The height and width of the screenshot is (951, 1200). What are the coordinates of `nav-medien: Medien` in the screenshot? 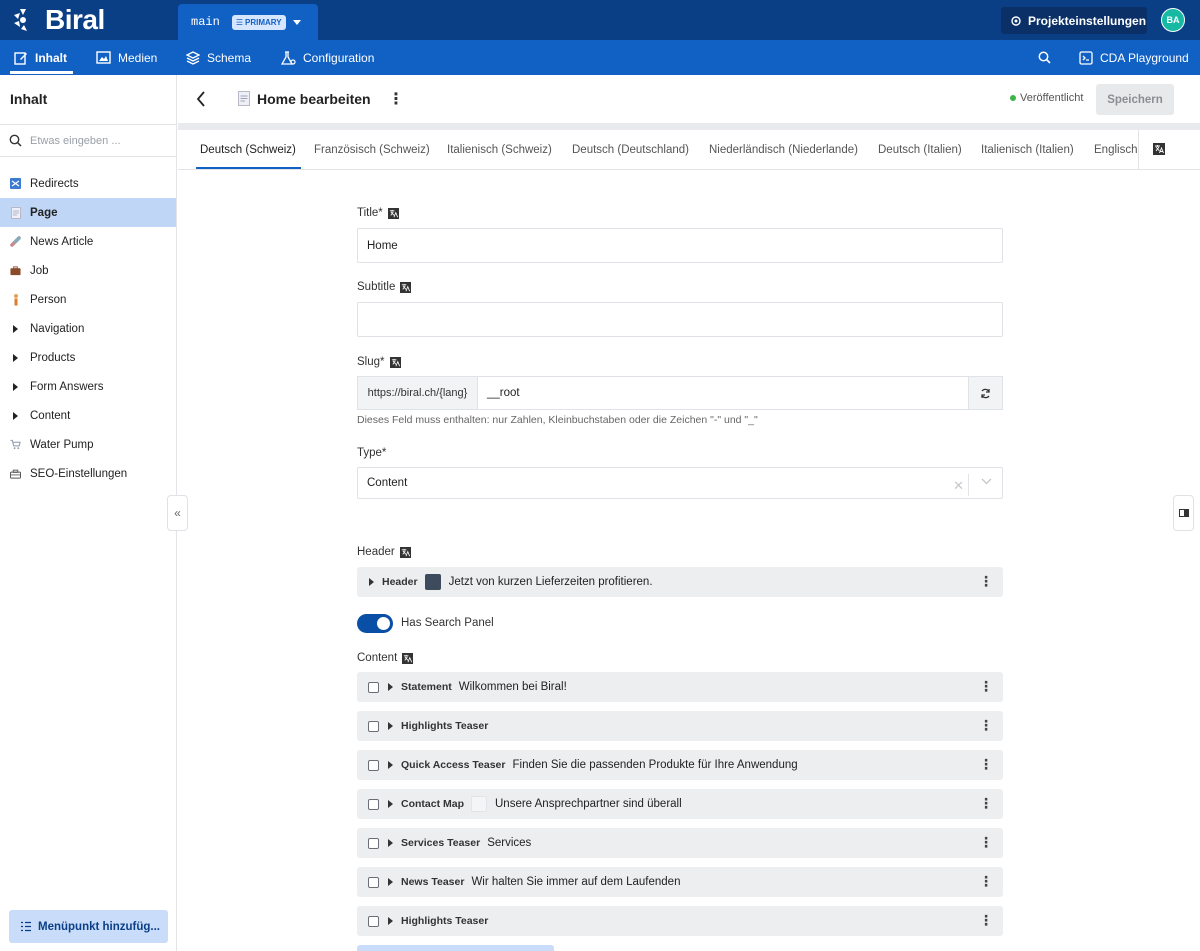 It's located at (126, 57).